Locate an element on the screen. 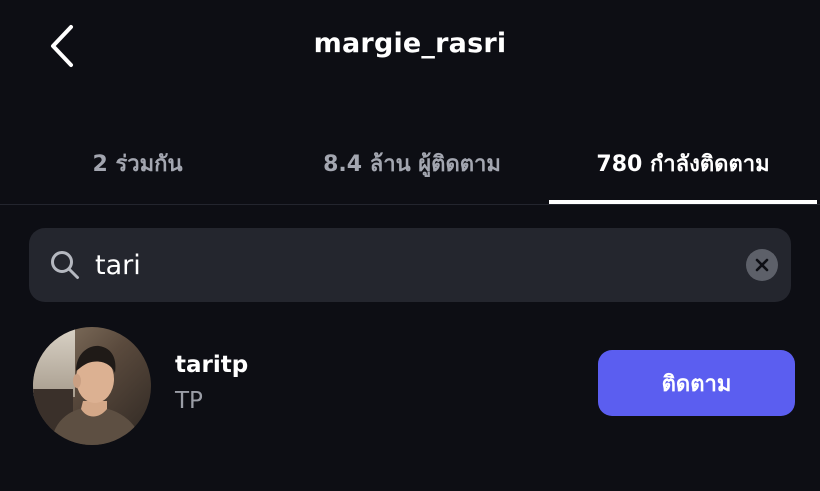  clear-search-button is located at coordinates (762, 265).